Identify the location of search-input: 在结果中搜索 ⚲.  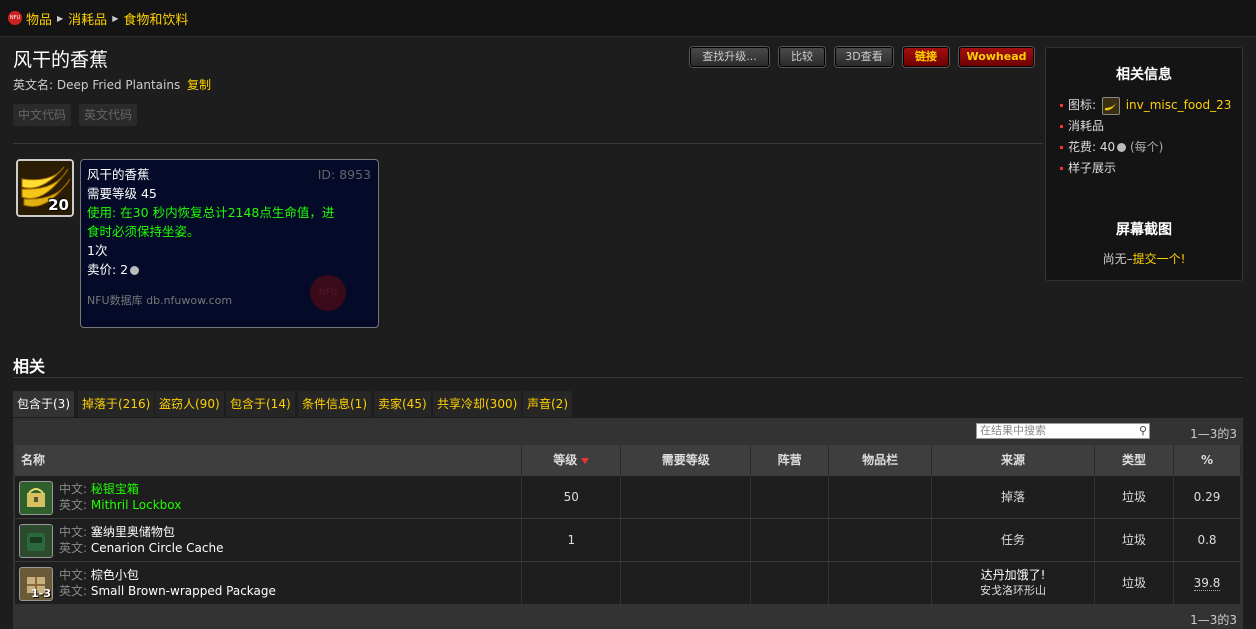
(1063, 431).